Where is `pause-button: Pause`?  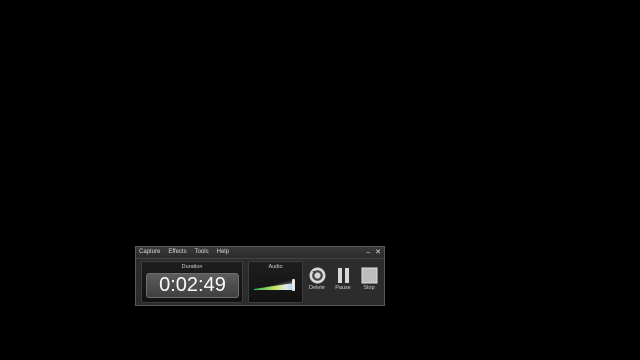 pause-button: Pause is located at coordinates (343, 279).